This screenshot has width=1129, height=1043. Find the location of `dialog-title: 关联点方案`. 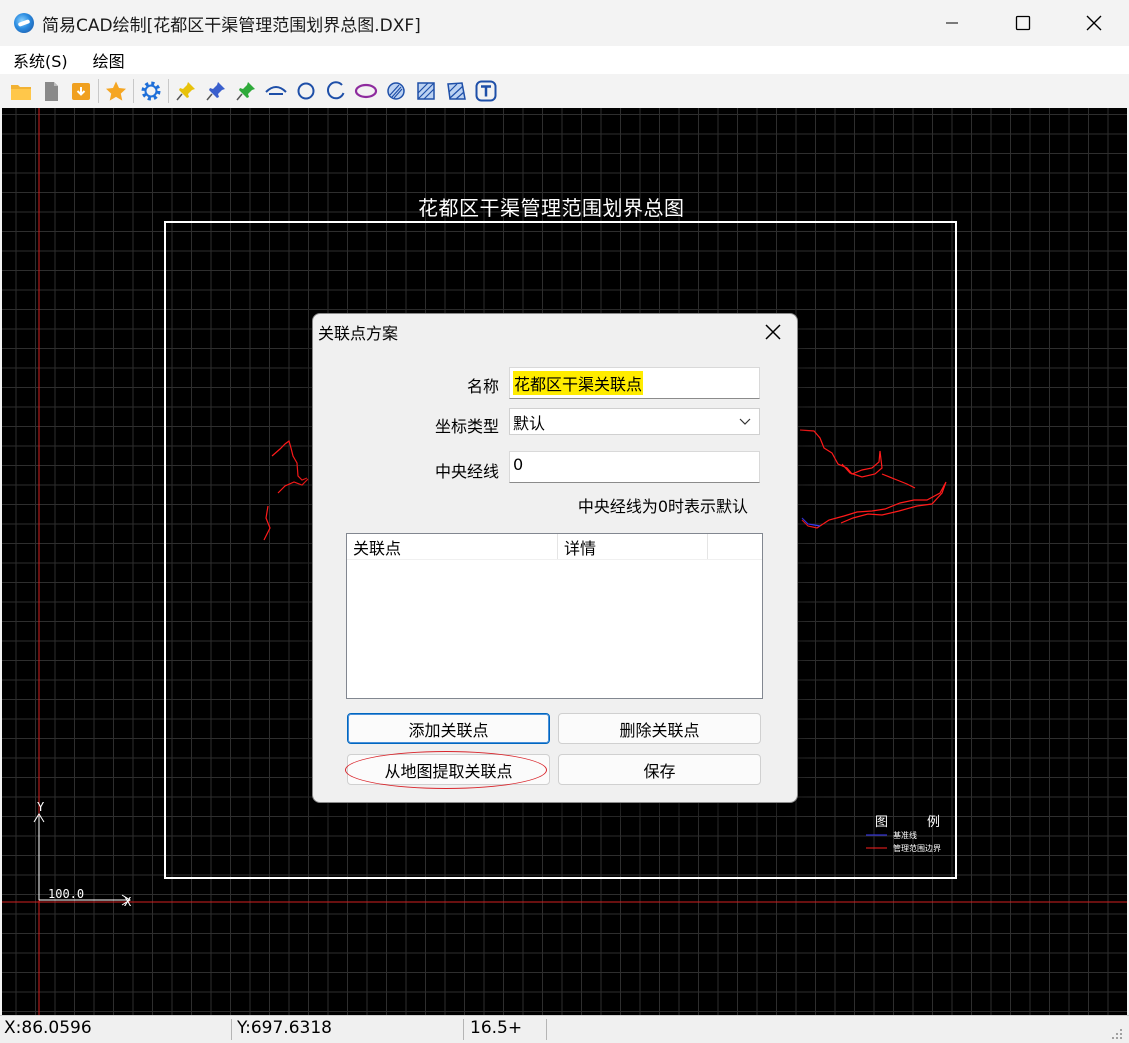

dialog-title: 关联点方案 is located at coordinates (358, 333).